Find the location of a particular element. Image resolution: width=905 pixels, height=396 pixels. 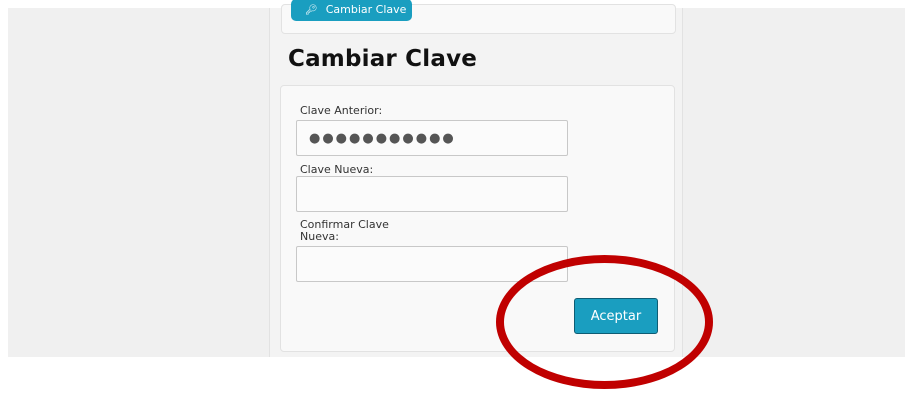

new-password-field is located at coordinates (432, 194).